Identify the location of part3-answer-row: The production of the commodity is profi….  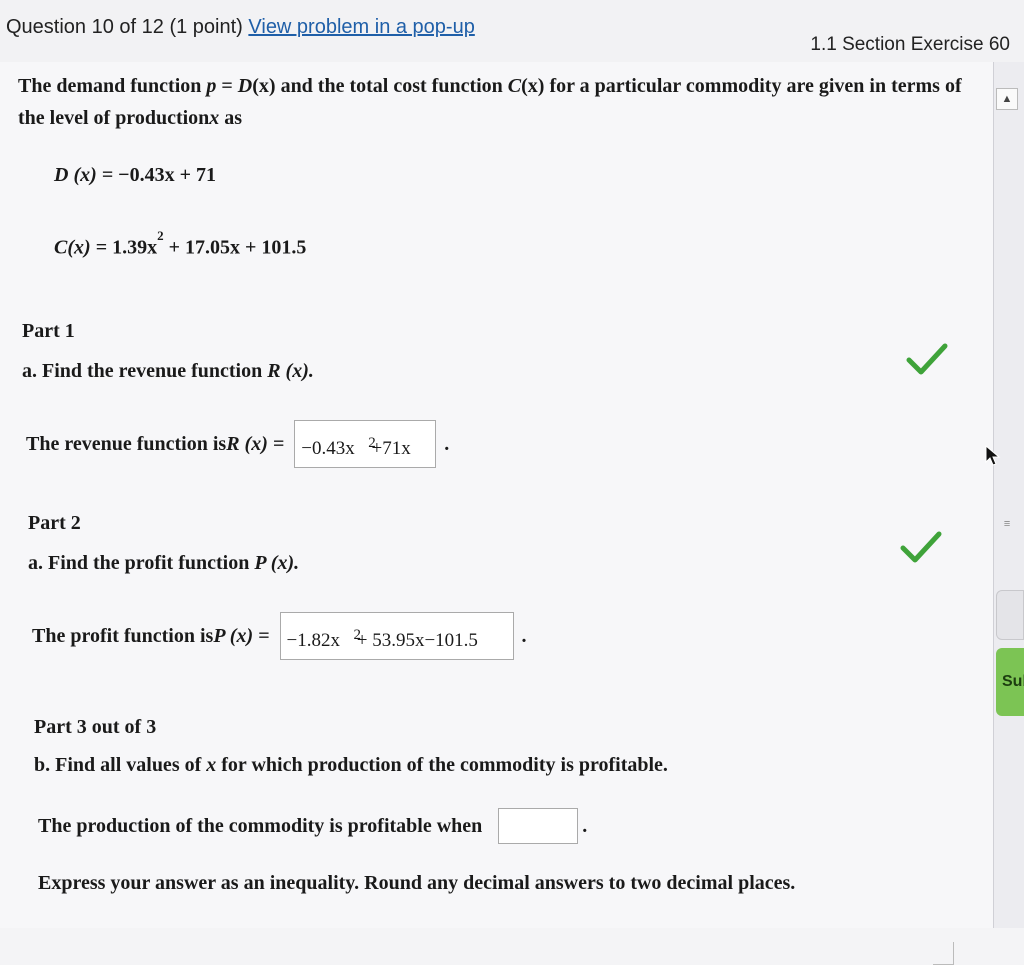
(312, 826).